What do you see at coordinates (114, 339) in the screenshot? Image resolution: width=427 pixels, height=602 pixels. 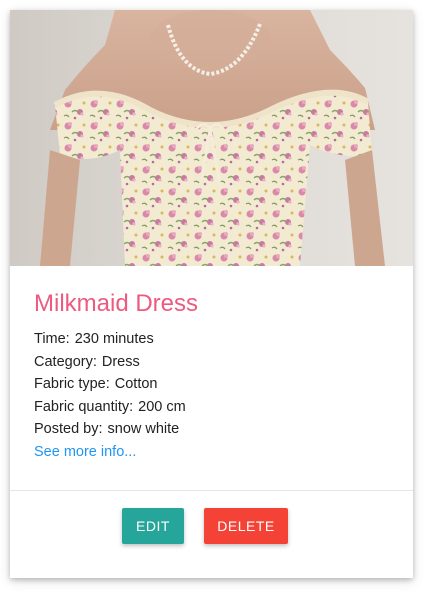 I see `detail-value: 230 minutes` at bounding box center [114, 339].